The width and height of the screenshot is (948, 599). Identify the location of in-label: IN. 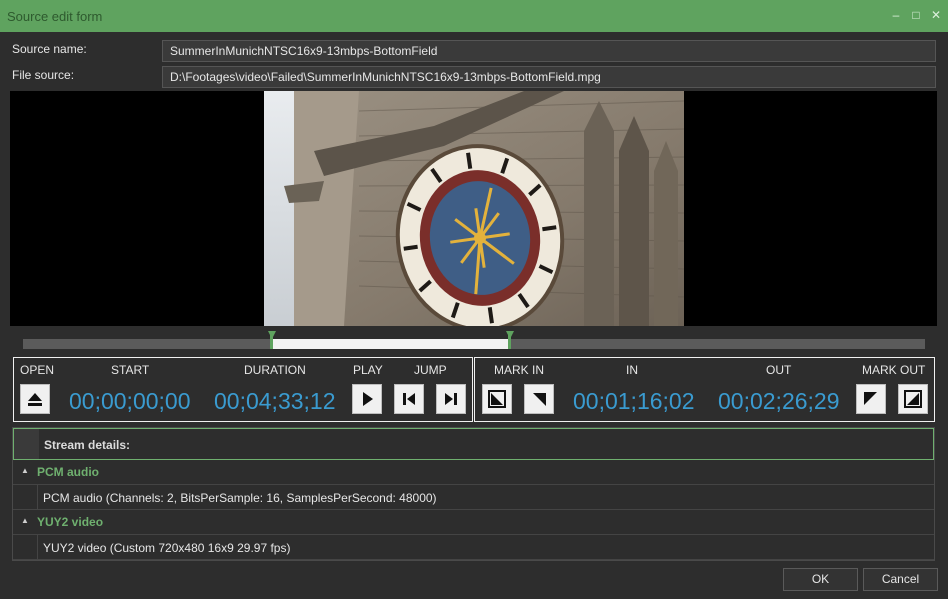
(632, 370).